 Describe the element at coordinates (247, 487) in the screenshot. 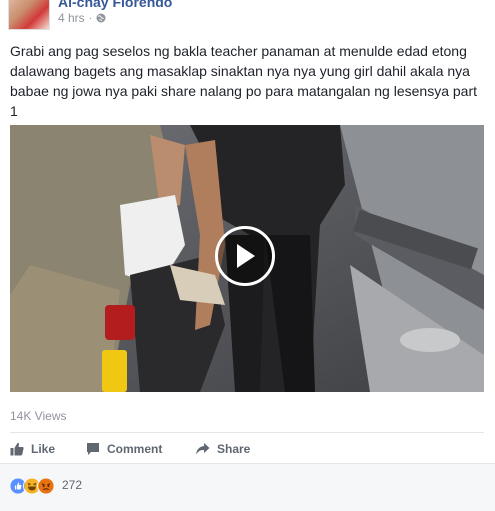

I see `reactions-bar: 272` at that location.